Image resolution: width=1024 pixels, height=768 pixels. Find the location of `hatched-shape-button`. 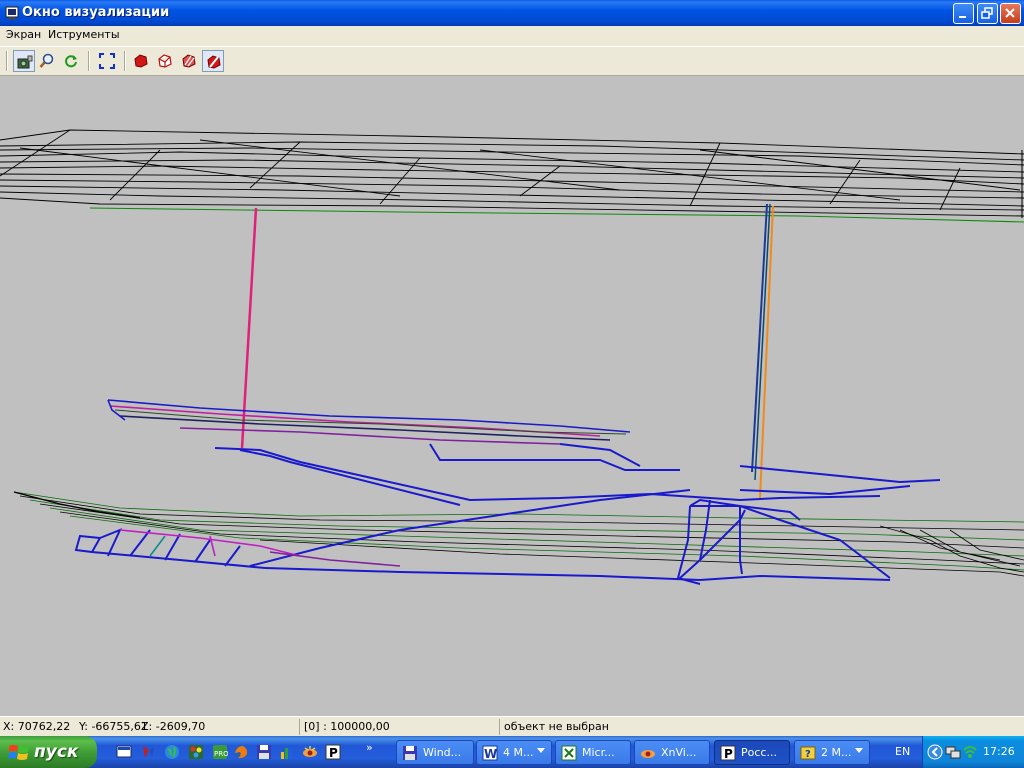

hatched-shape-button is located at coordinates (189, 61).